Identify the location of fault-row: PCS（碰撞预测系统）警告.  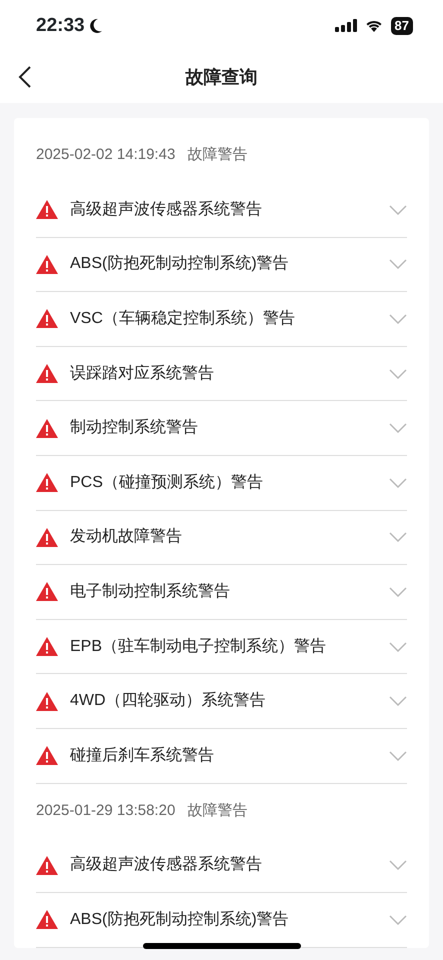
(221, 483).